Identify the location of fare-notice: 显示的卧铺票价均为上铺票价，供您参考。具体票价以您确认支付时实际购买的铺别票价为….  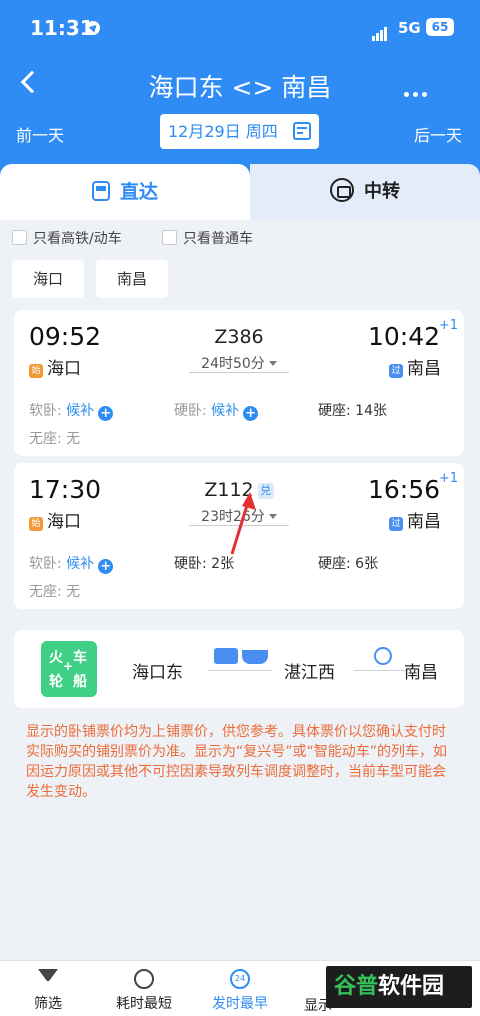
(237, 762).